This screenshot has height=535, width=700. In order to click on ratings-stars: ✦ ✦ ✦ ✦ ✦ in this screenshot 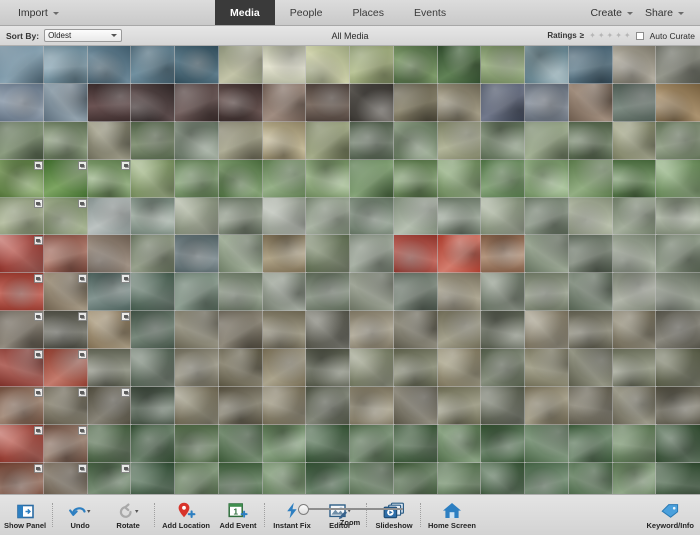, I will do `click(610, 35)`.